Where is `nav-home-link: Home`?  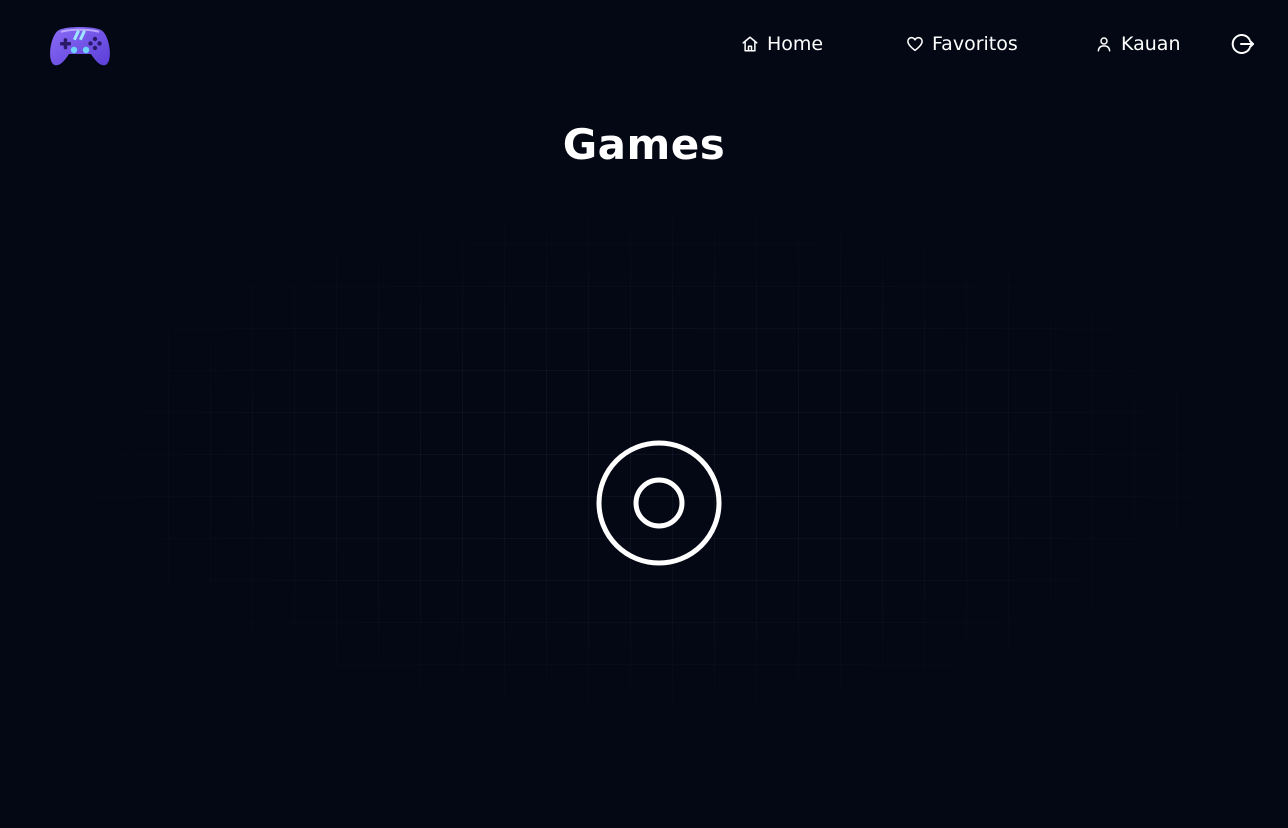
nav-home-link: Home is located at coordinates (782, 44).